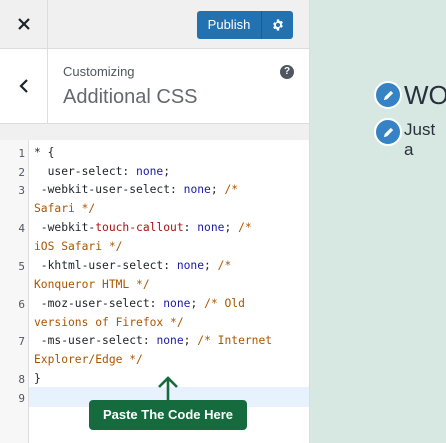 The image size is (446, 443). I want to click on line-number: 9, so click(21, 398).